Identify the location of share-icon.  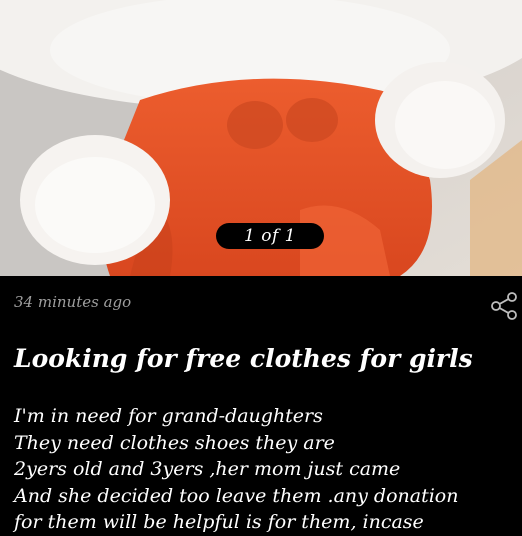
(504, 306).